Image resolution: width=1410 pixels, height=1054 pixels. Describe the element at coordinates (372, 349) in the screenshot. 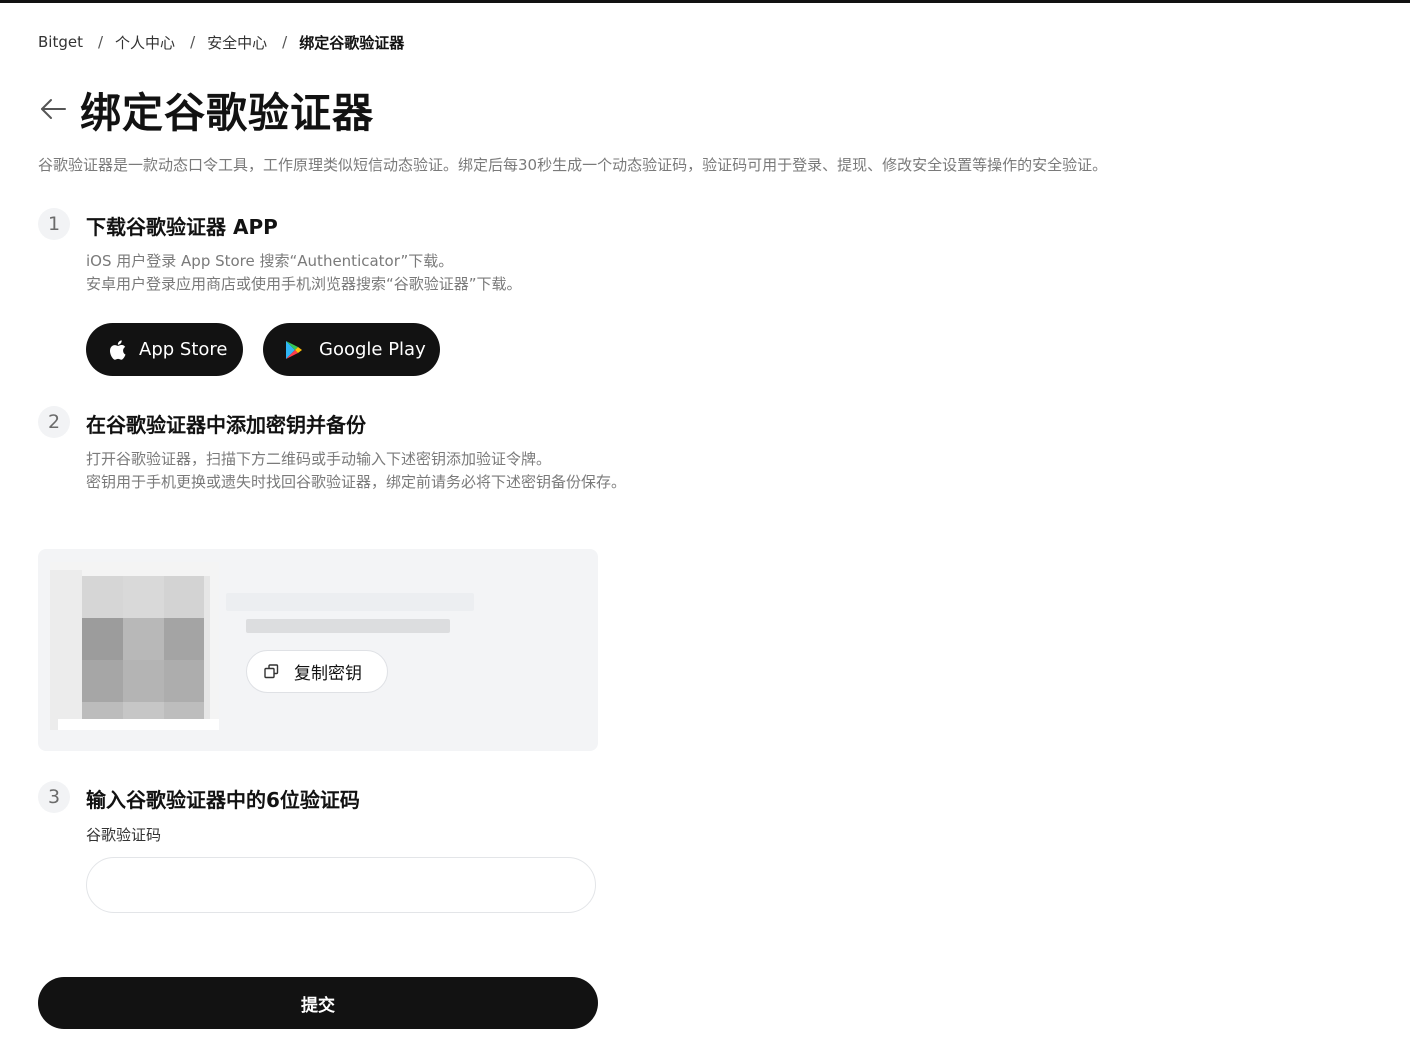

I see `google-play-label: Google Play` at that location.